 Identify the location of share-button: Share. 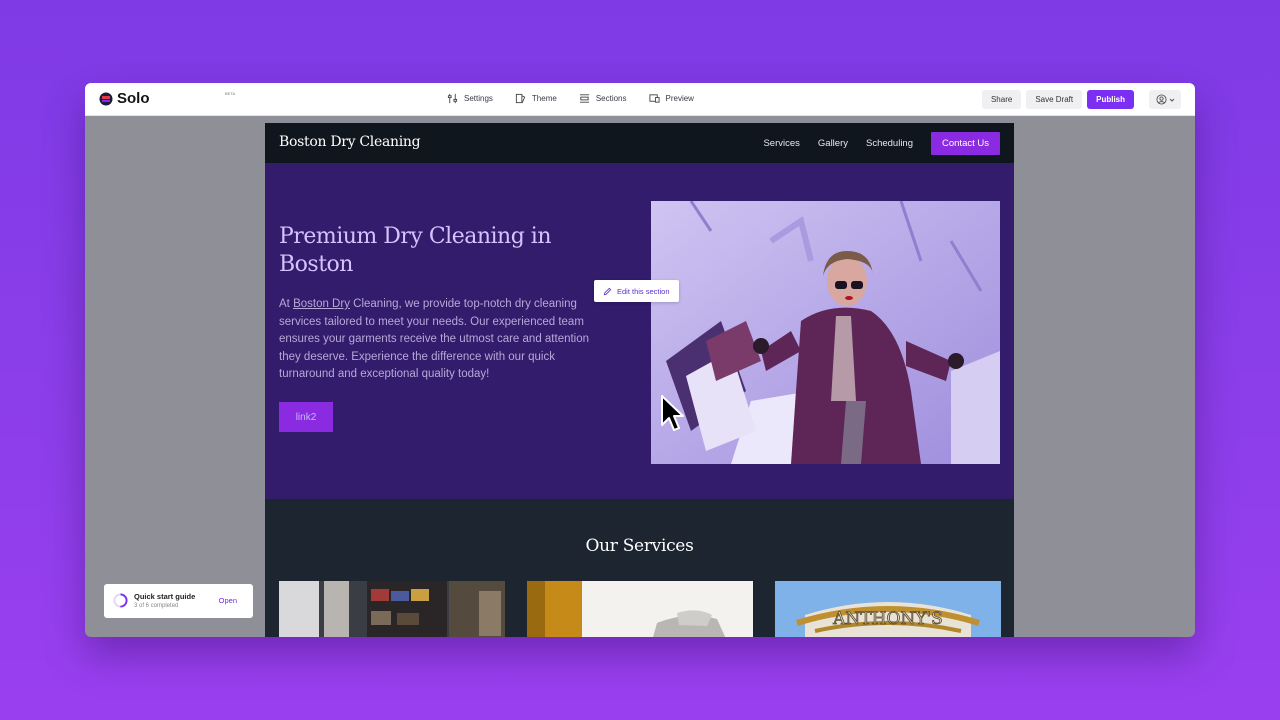
(1001, 99).